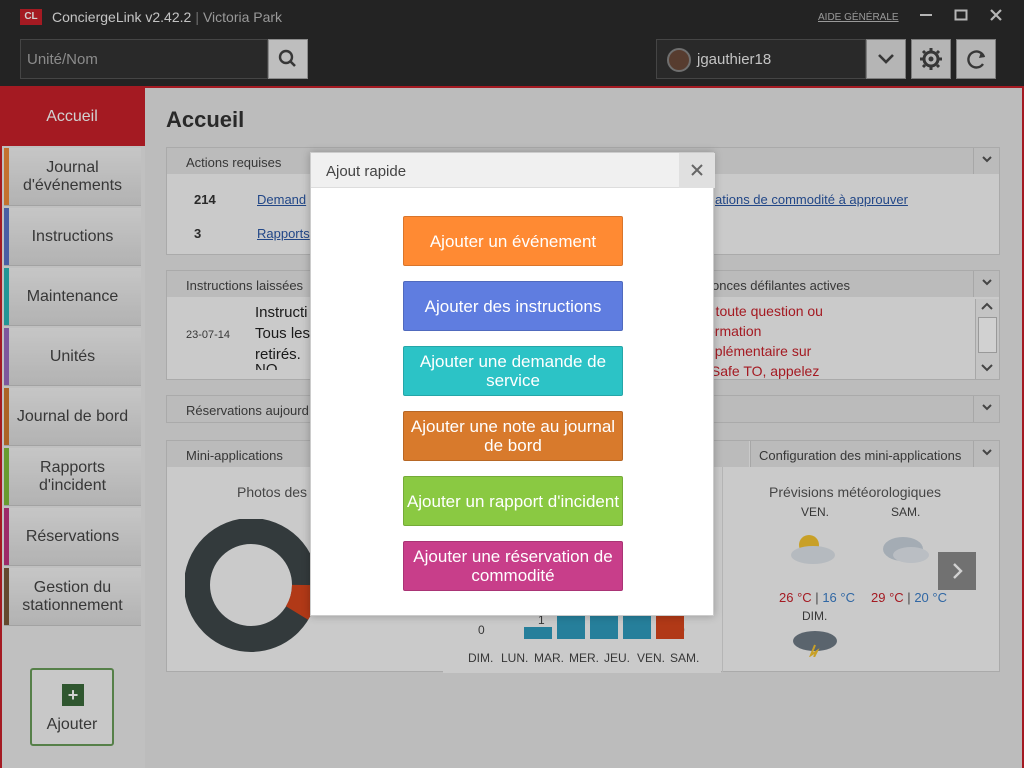  I want to click on close-icon, so click(697, 170).